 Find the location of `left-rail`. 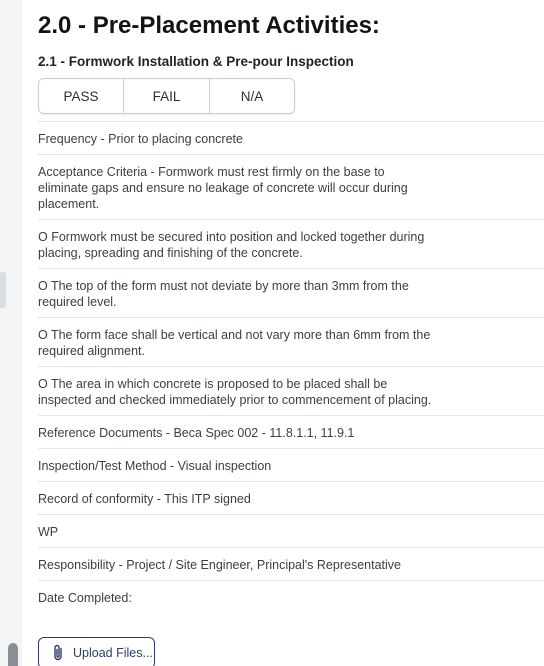

left-rail is located at coordinates (11, 333).